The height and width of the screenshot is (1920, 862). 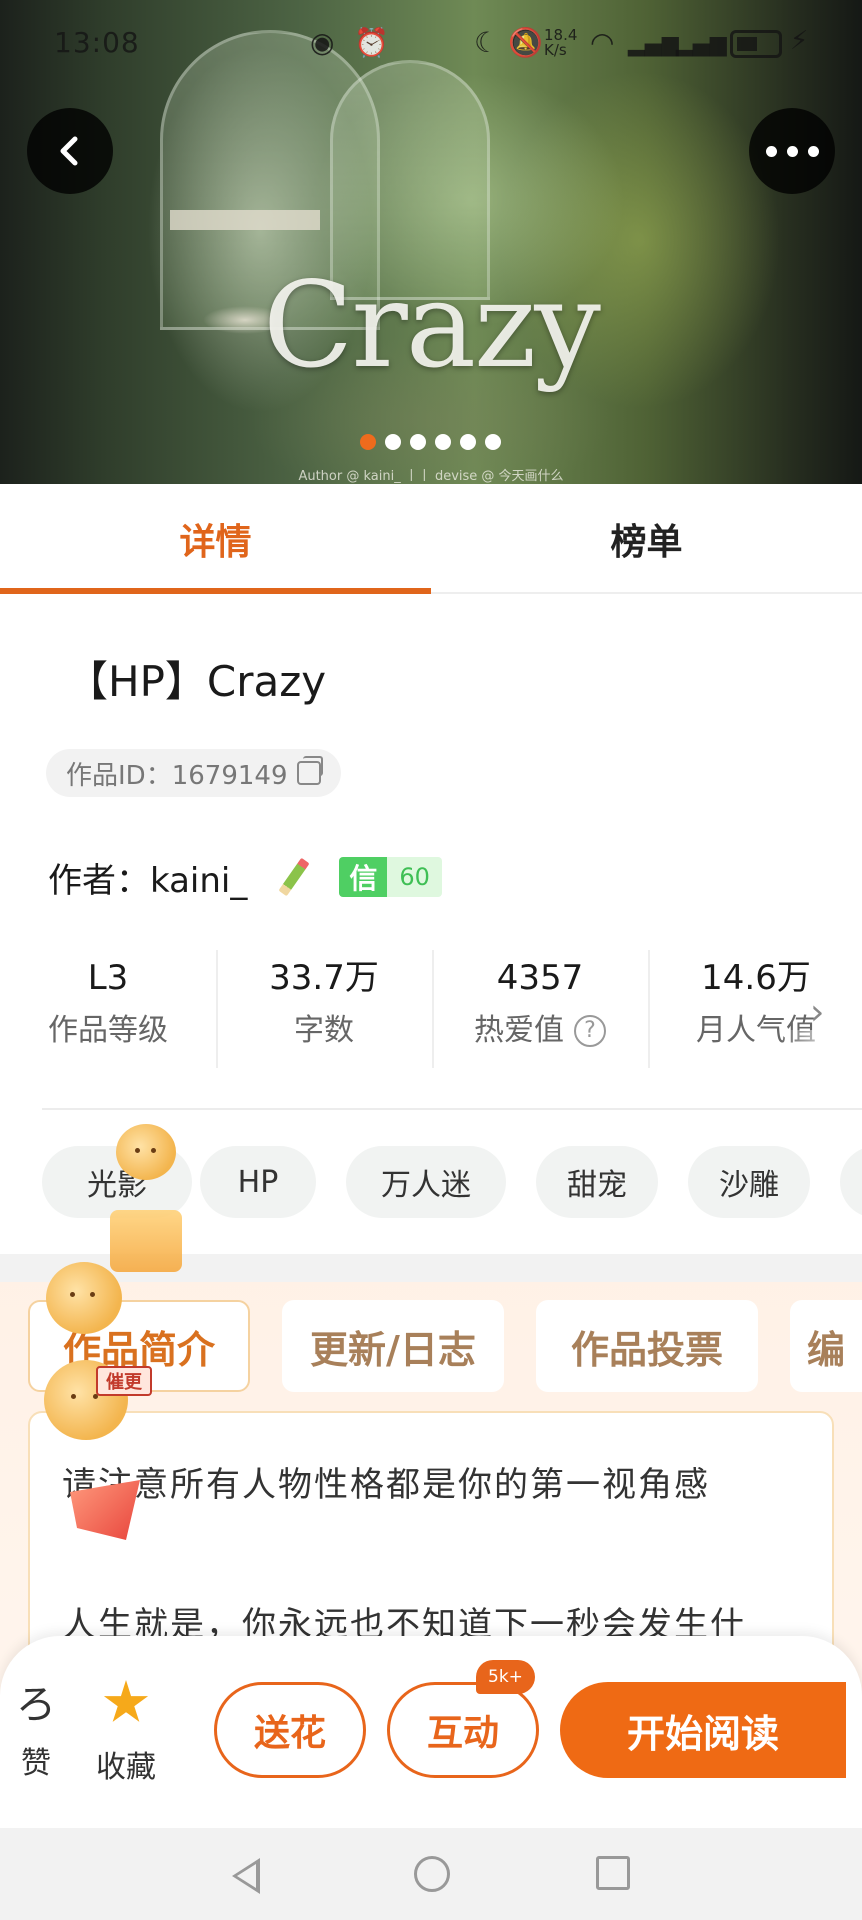 What do you see at coordinates (540, 978) in the screenshot?
I see `stat-value: 4357` at bounding box center [540, 978].